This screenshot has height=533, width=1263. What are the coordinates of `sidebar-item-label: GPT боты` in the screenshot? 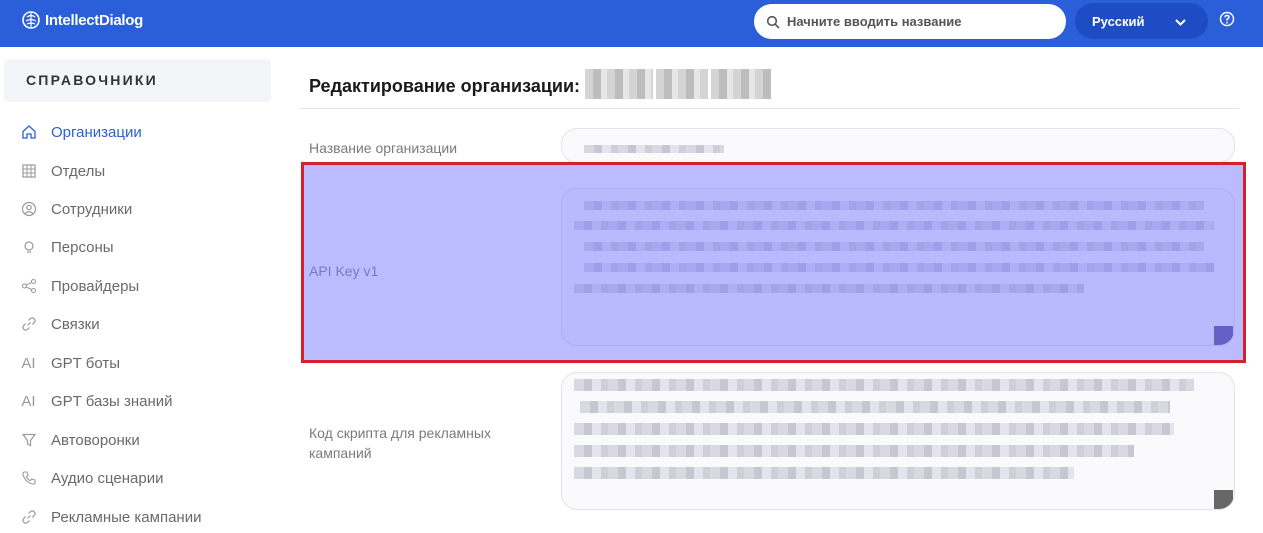 It's located at (85, 363).